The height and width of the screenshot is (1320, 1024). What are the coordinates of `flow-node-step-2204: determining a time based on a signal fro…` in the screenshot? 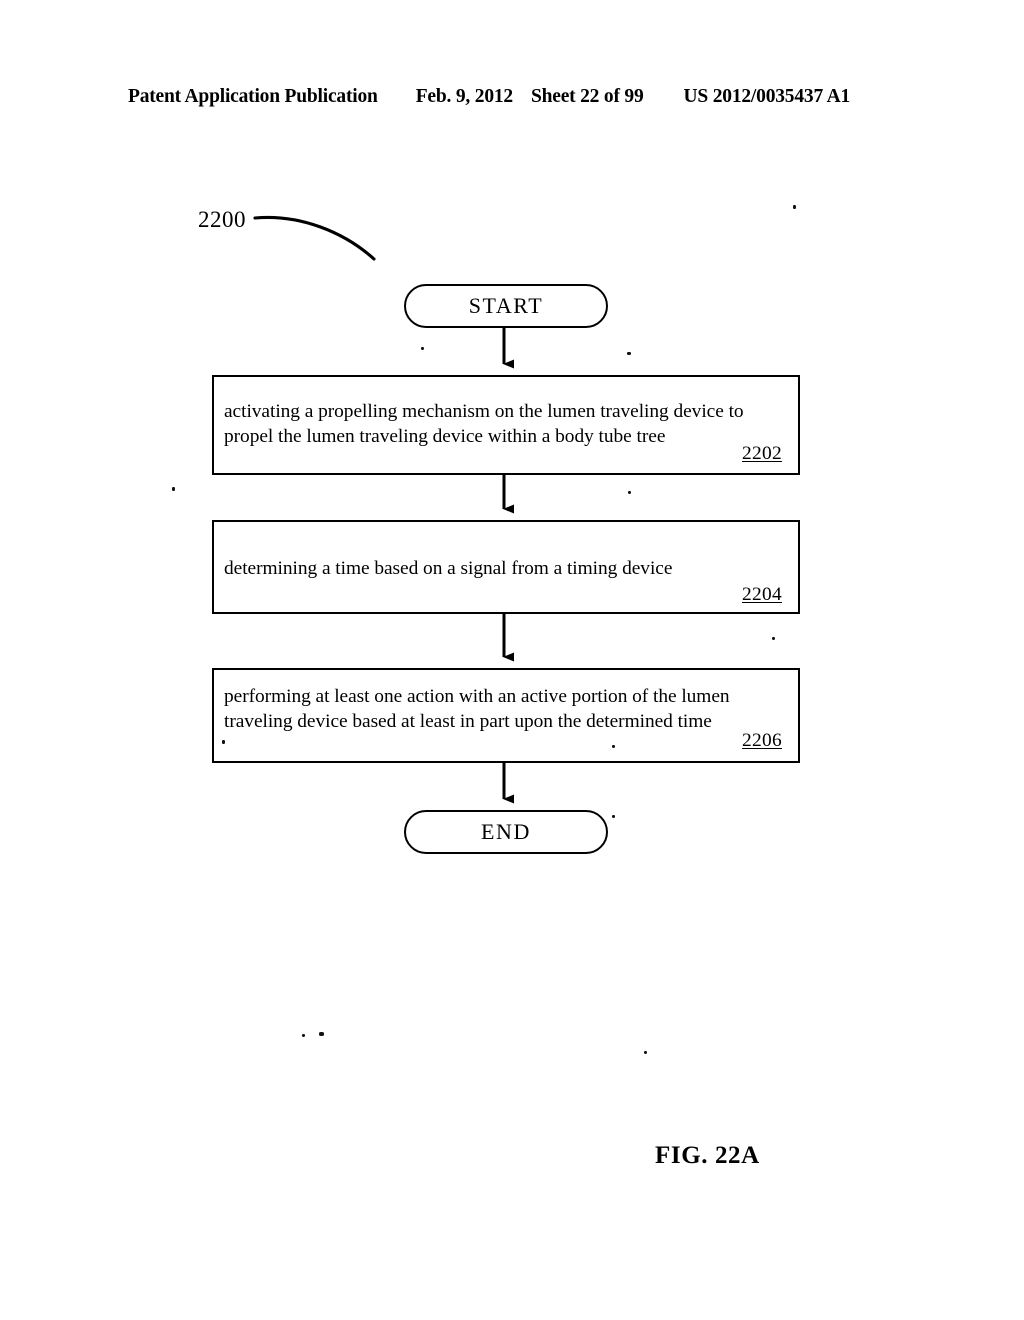 It's located at (506, 567).